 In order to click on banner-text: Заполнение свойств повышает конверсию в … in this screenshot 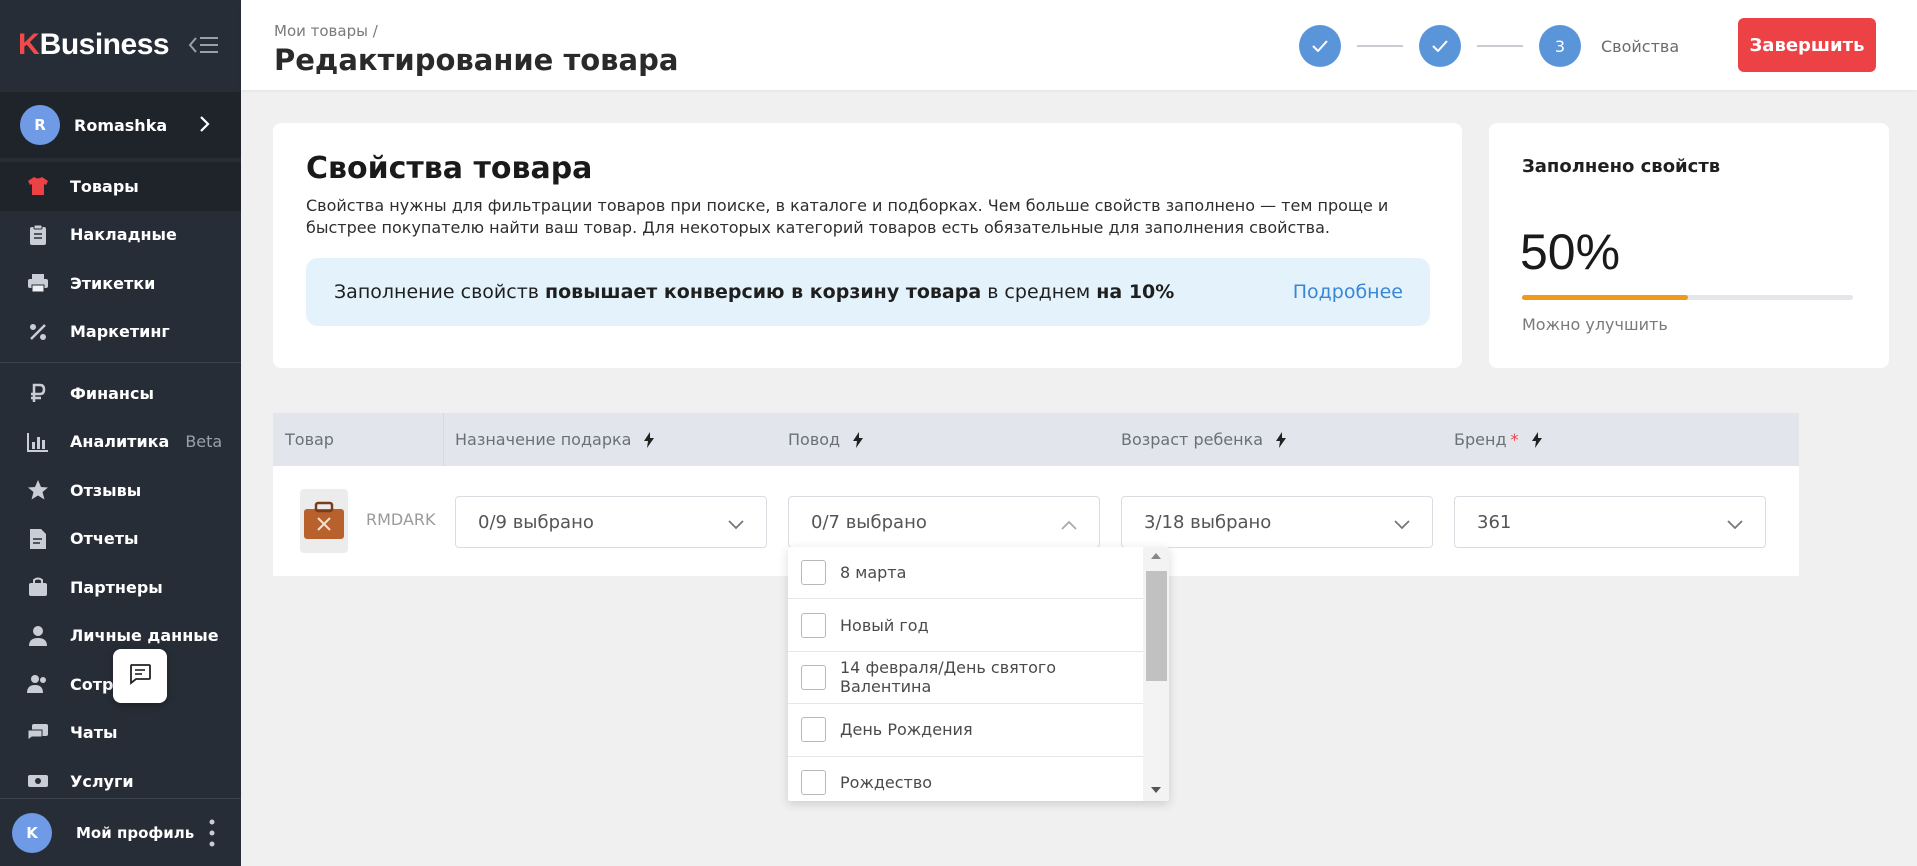, I will do `click(754, 292)`.